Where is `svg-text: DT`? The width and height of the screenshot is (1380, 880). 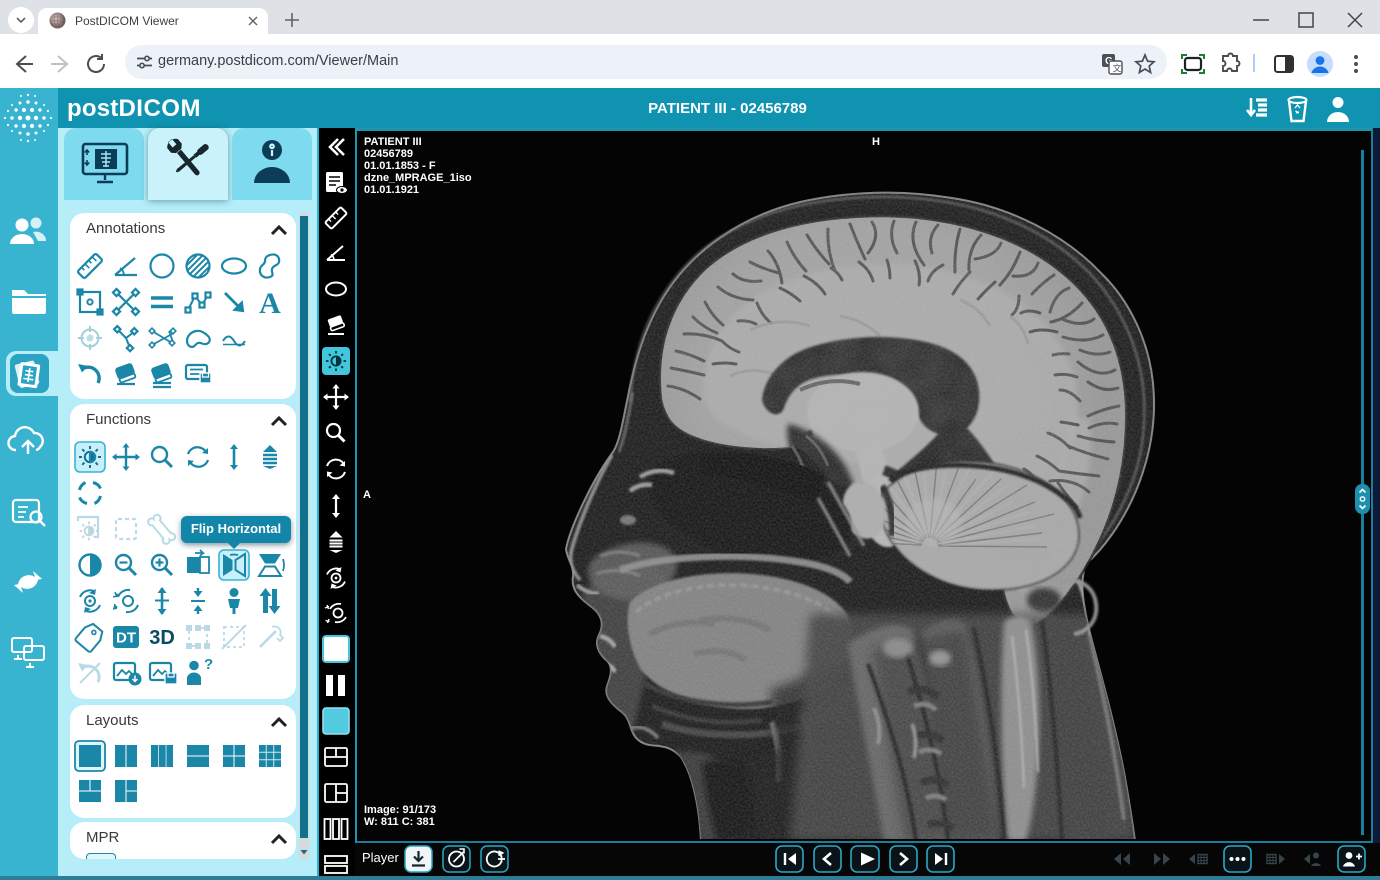 svg-text: DT is located at coordinates (126, 638).